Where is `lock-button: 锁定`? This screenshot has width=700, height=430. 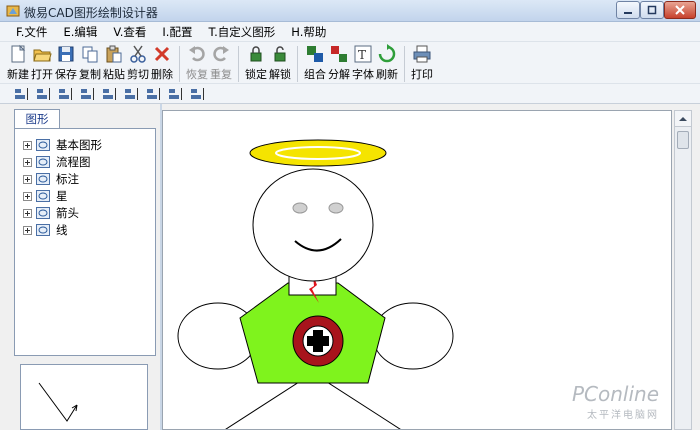
lock-button: 锁定 is located at coordinates (256, 63).